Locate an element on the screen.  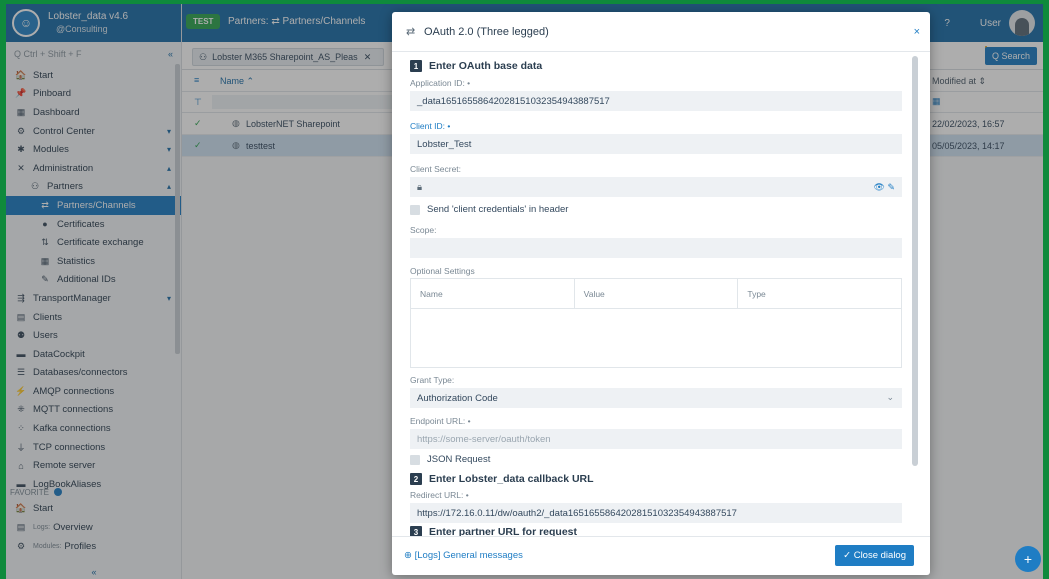
json-request-checkbox: JSON Request is located at coordinates (450, 459).